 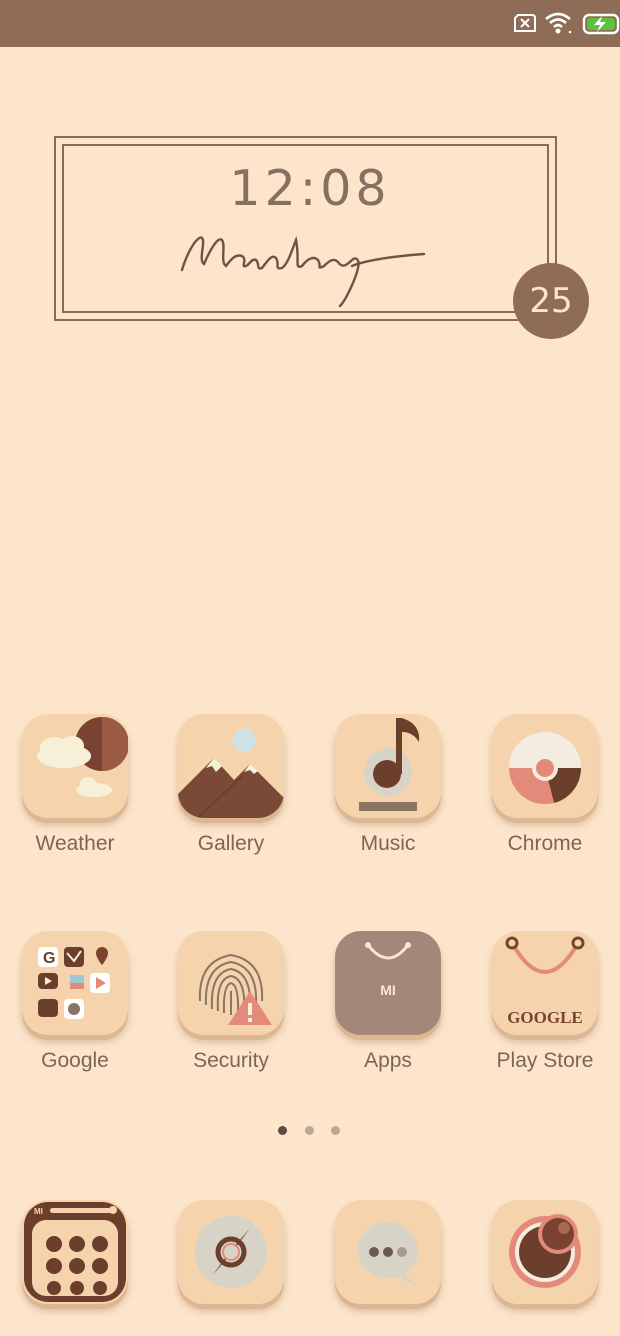 I want to click on svg-text: G, so click(x=49, y=958).